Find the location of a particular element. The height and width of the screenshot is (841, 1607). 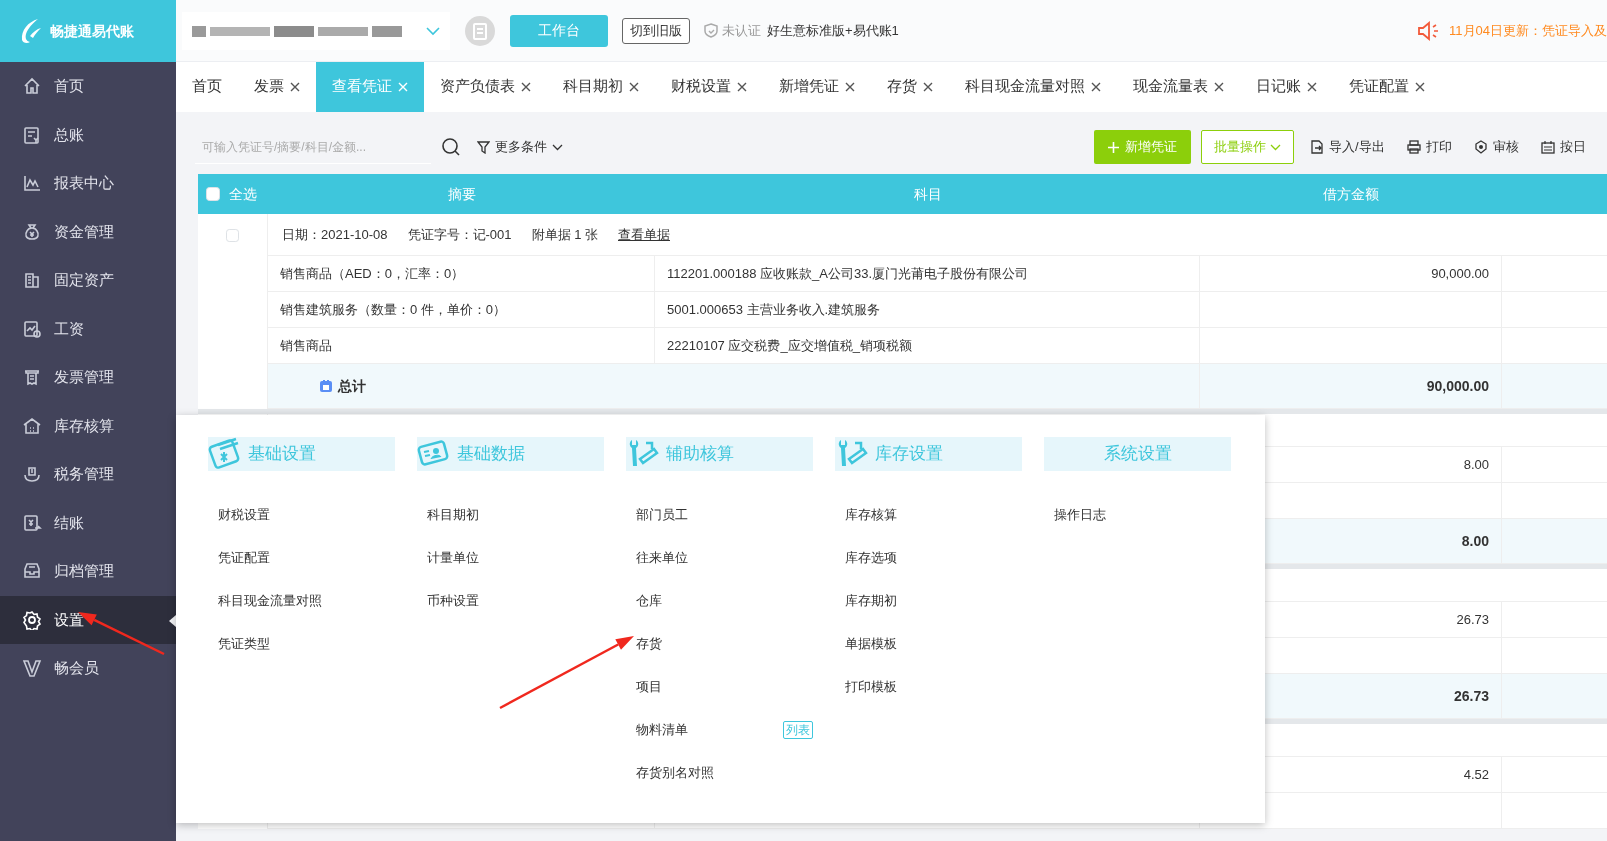

table-cell: 90,000.00 is located at coordinates (1351, 274).